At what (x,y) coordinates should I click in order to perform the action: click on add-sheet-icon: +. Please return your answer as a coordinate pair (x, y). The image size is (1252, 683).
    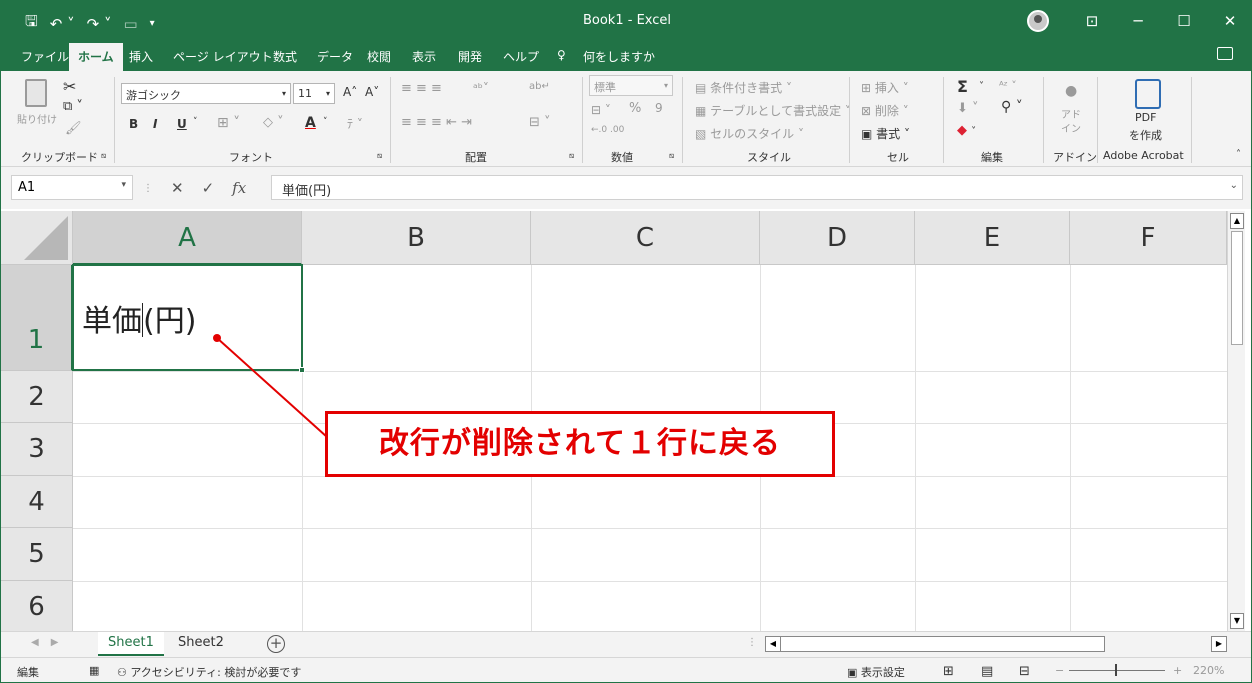
    Looking at the image, I should click on (276, 644).